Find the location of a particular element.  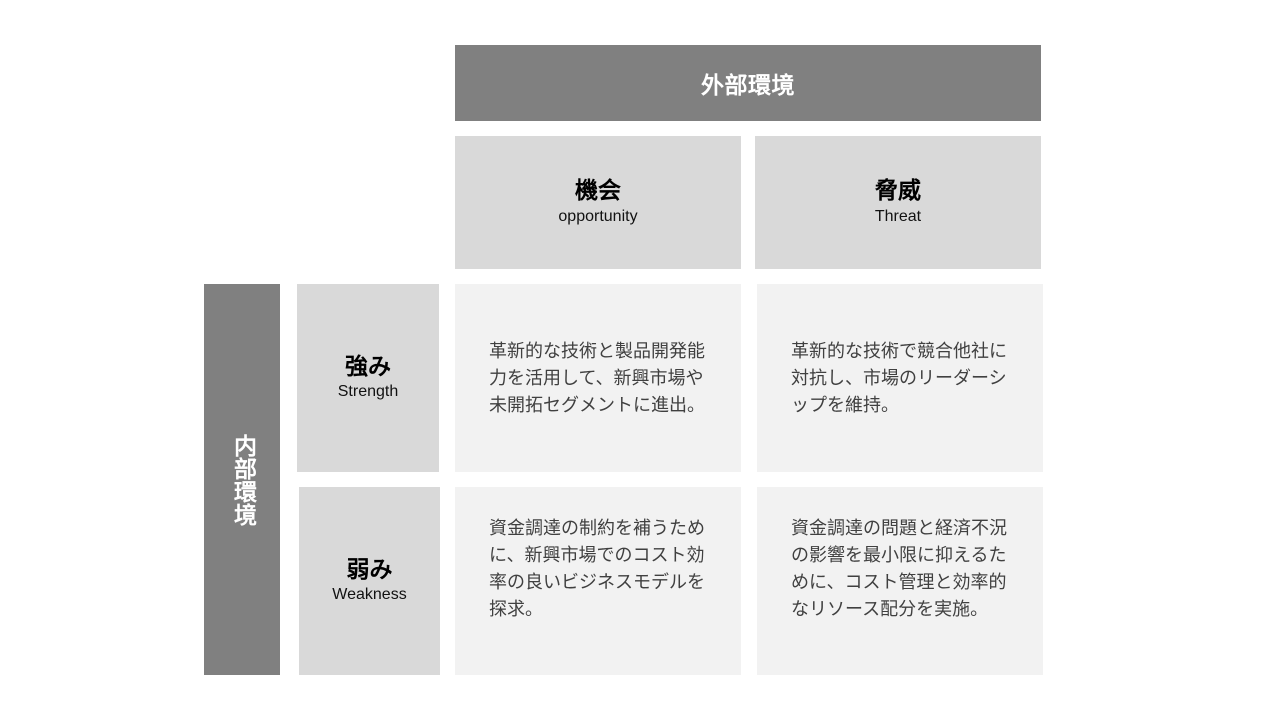

threat-title-en: Threat is located at coordinates (898, 216).